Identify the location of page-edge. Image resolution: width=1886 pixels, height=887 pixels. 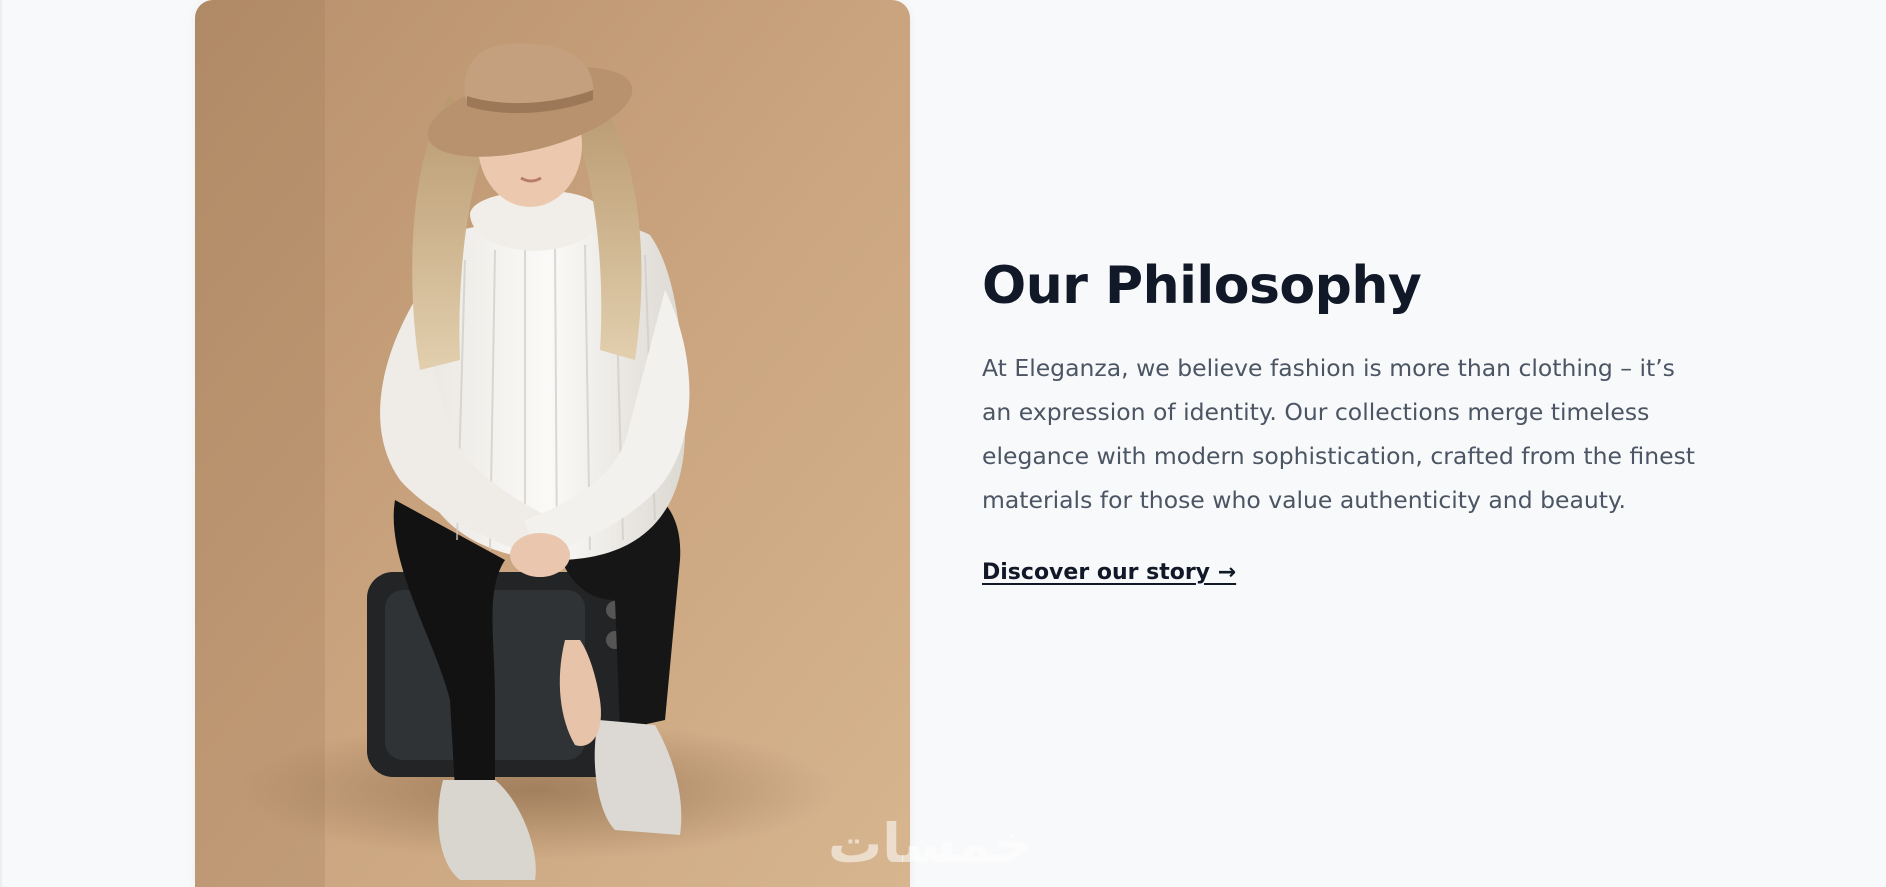
(1, 443).